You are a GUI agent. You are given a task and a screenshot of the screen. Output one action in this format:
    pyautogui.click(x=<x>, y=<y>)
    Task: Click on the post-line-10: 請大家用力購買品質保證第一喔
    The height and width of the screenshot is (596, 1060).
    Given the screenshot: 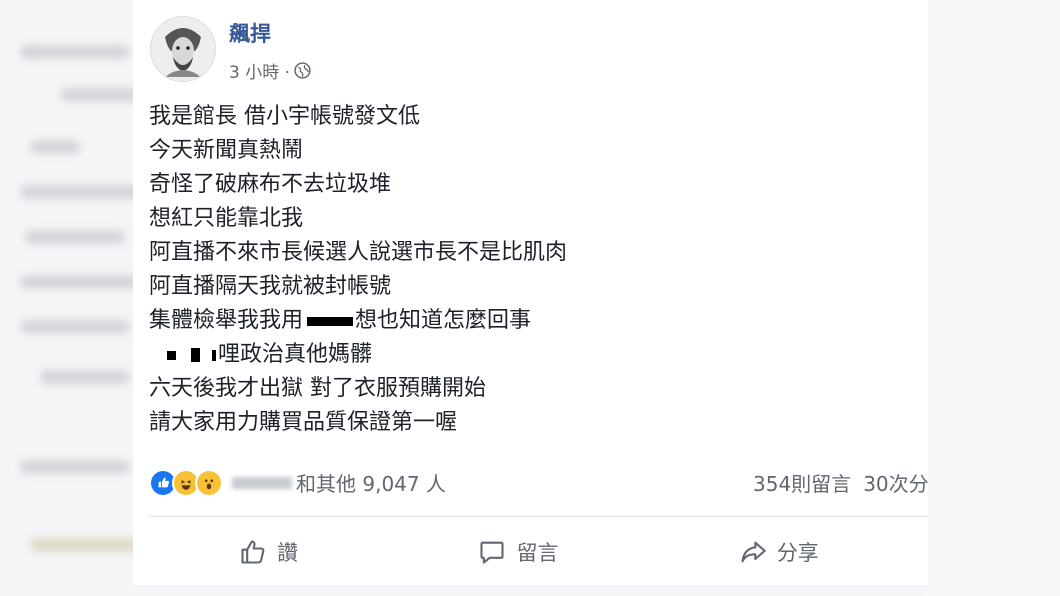 What is the action you would take?
    pyautogui.click(x=303, y=422)
    